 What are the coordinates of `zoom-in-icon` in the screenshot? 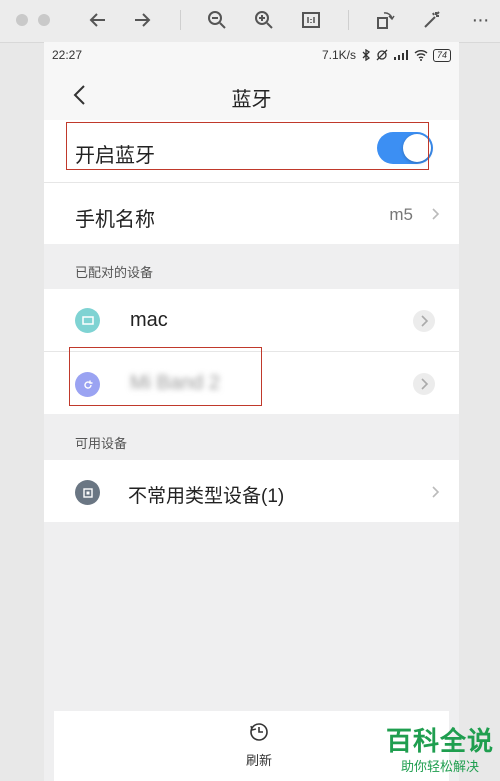 It's located at (264, 20).